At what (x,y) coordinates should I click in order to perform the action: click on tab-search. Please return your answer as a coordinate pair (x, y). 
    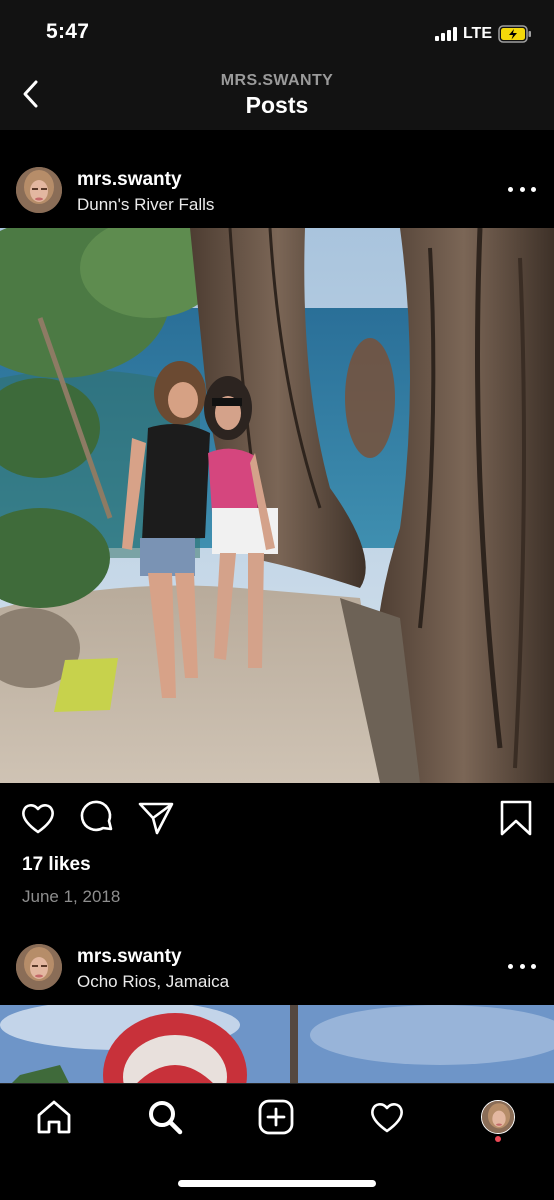
    Looking at the image, I should click on (165, 1117).